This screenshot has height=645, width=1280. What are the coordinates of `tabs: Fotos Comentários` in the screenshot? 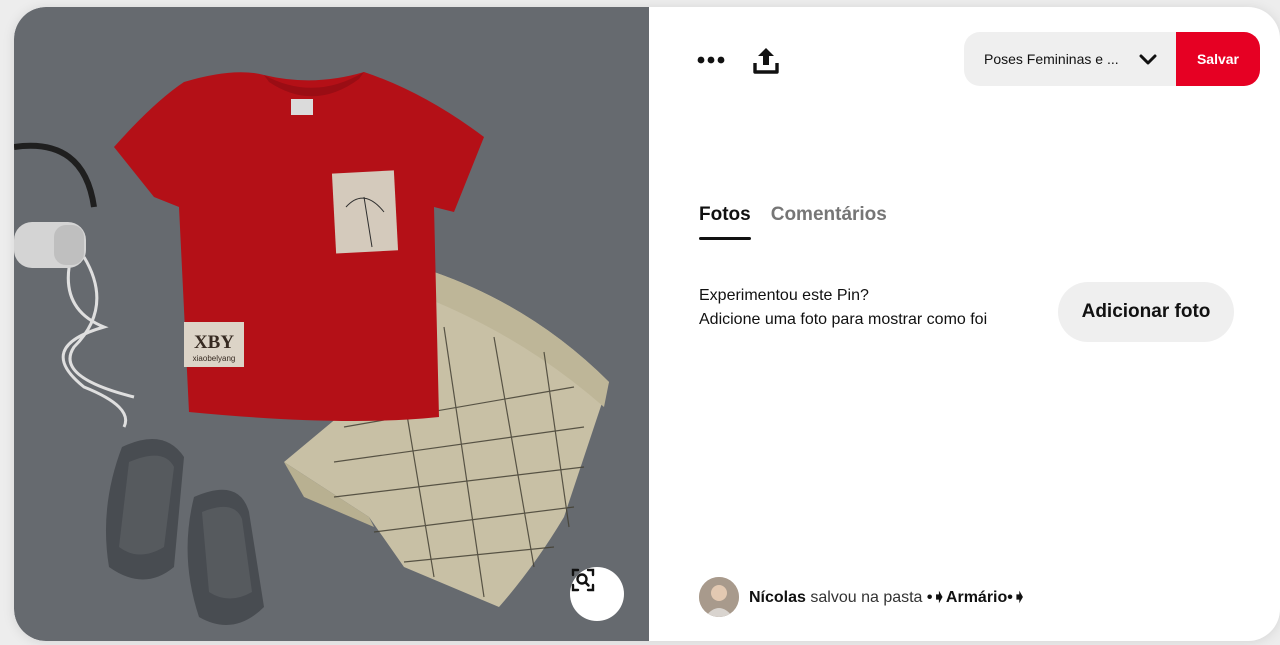 It's located at (793, 222).